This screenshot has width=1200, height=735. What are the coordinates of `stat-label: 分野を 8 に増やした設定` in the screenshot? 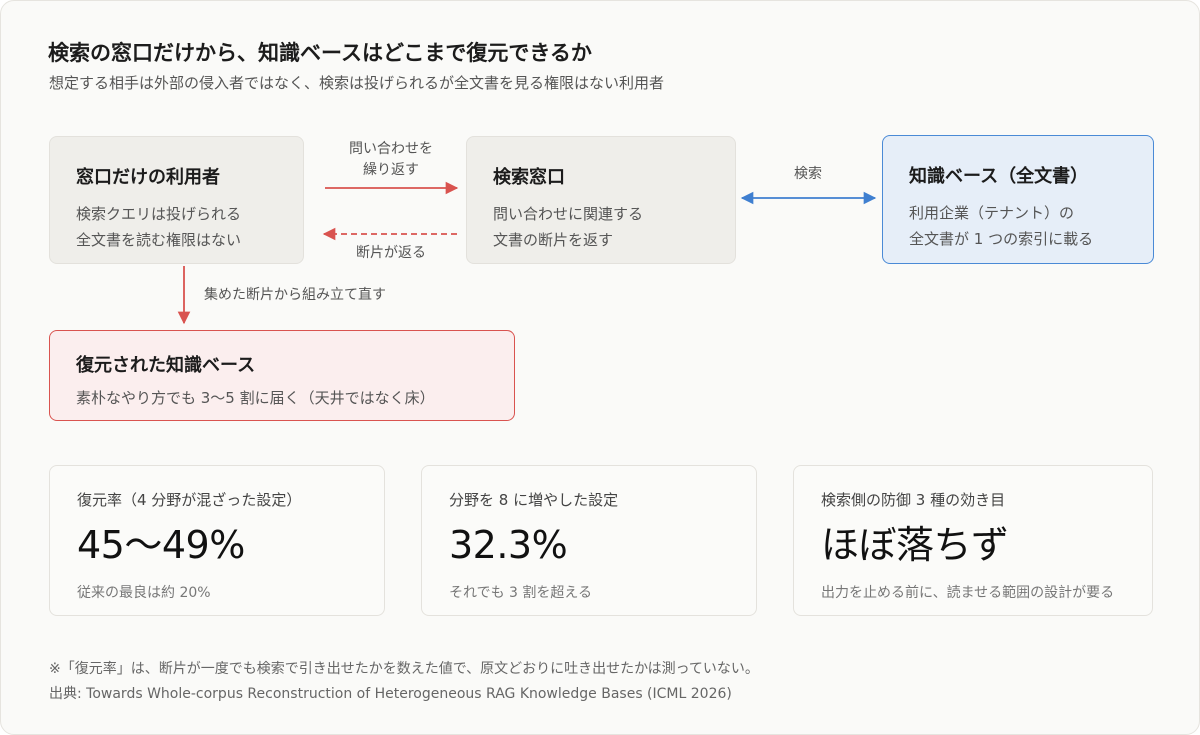 It's located at (534, 500).